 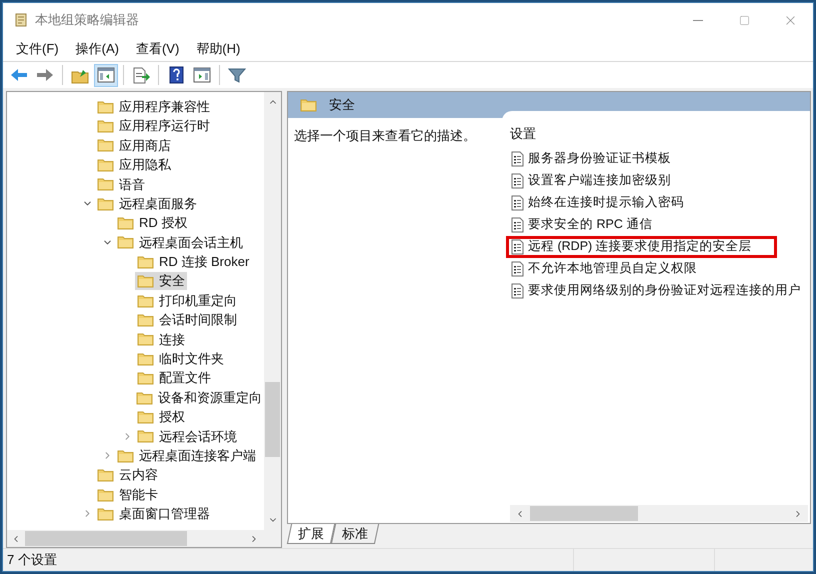 What do you see at coordinates (21, 20) in the screenshot?
I see `scroll-app-icon` at bounding box center [21, 20].